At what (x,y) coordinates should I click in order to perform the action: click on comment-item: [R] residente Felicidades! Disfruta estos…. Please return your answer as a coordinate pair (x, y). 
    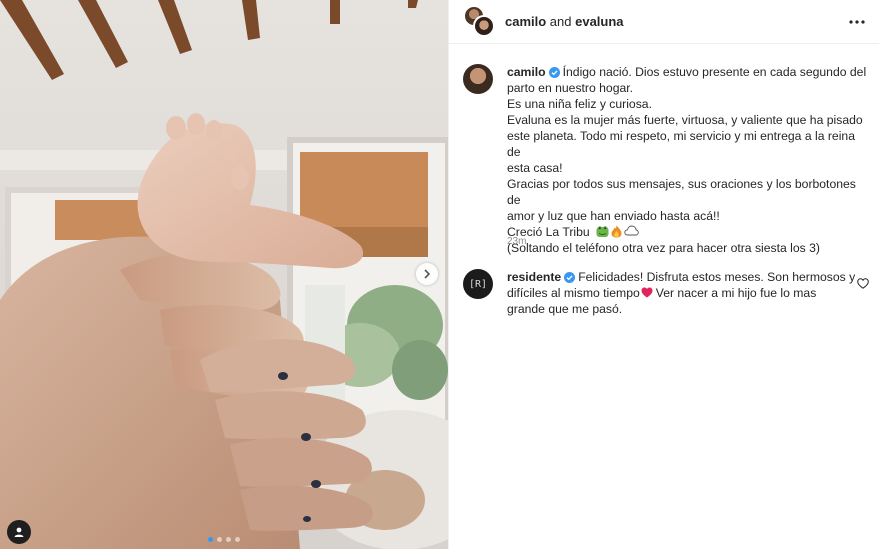
    Looking at the image, I should click on (665, 293).